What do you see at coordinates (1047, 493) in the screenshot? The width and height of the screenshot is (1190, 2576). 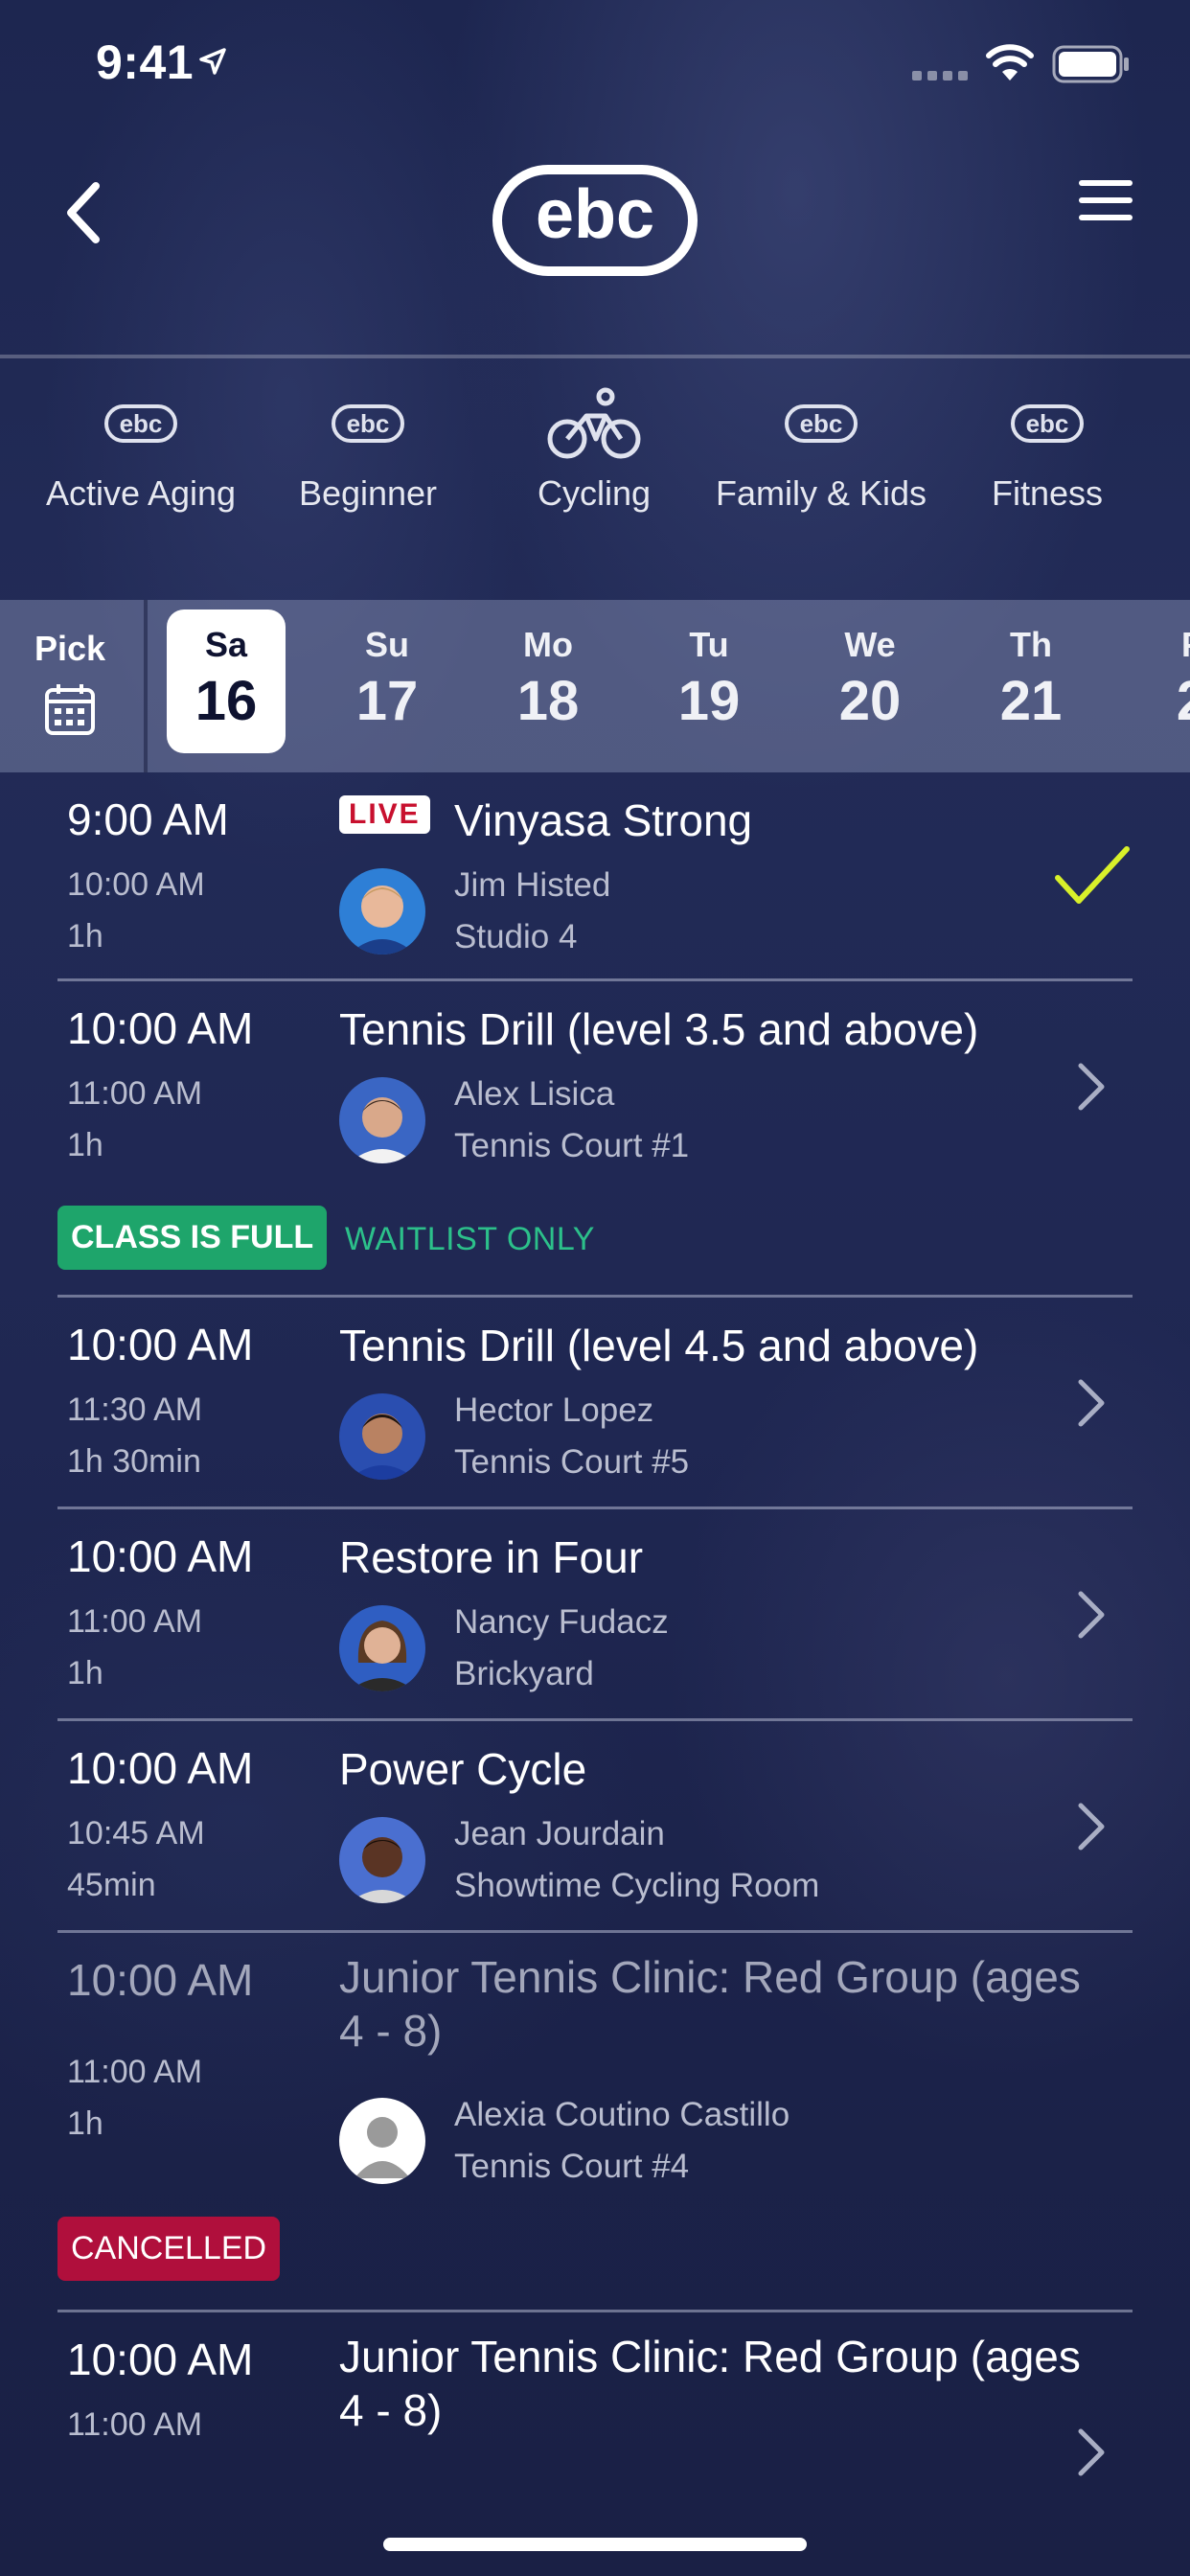 I see `category-label: Fitness` at bounding box center [1047, 493].